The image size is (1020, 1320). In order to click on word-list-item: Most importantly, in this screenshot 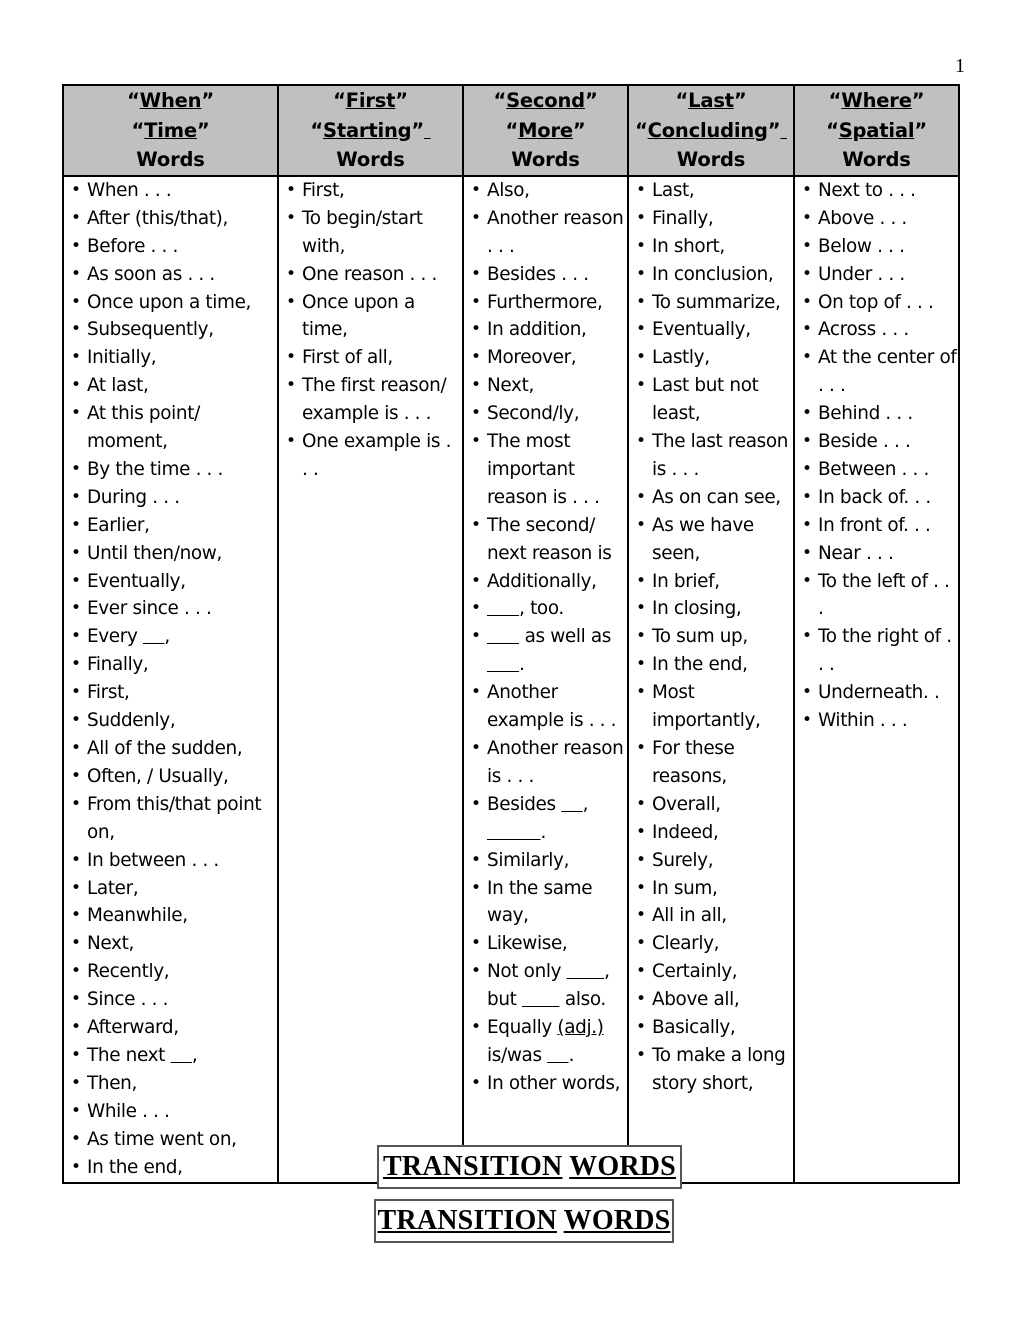, I will do `click(711, 707)`.